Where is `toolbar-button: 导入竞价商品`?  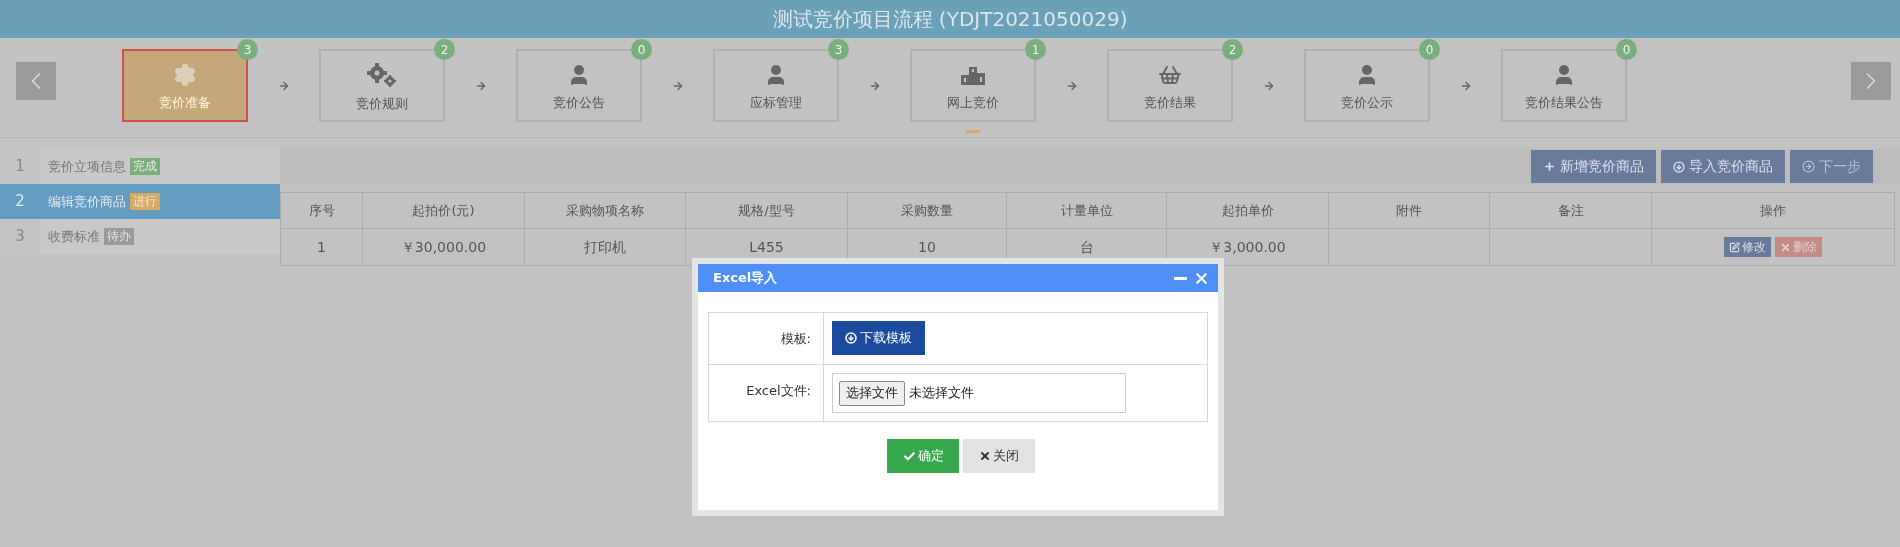 toolbar-button: 导入竞价商品 is located at coordinates (1723, 166).